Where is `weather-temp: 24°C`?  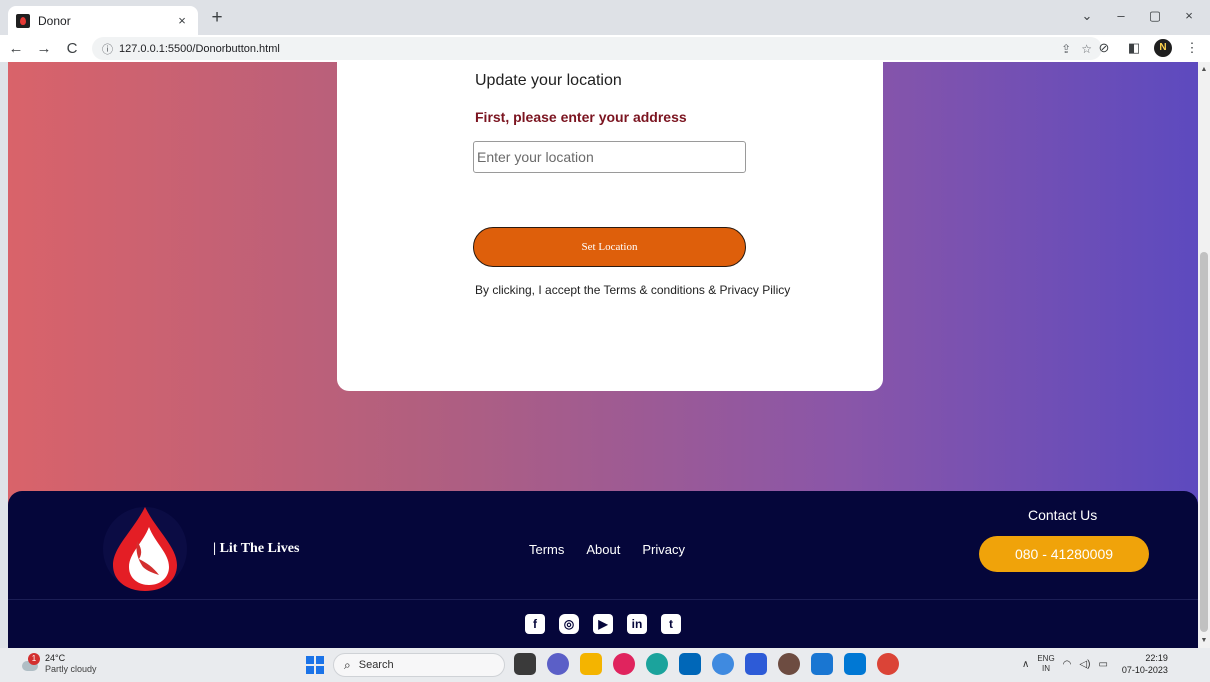 weather-temp: 24°C is located at coordinates (55, 658).